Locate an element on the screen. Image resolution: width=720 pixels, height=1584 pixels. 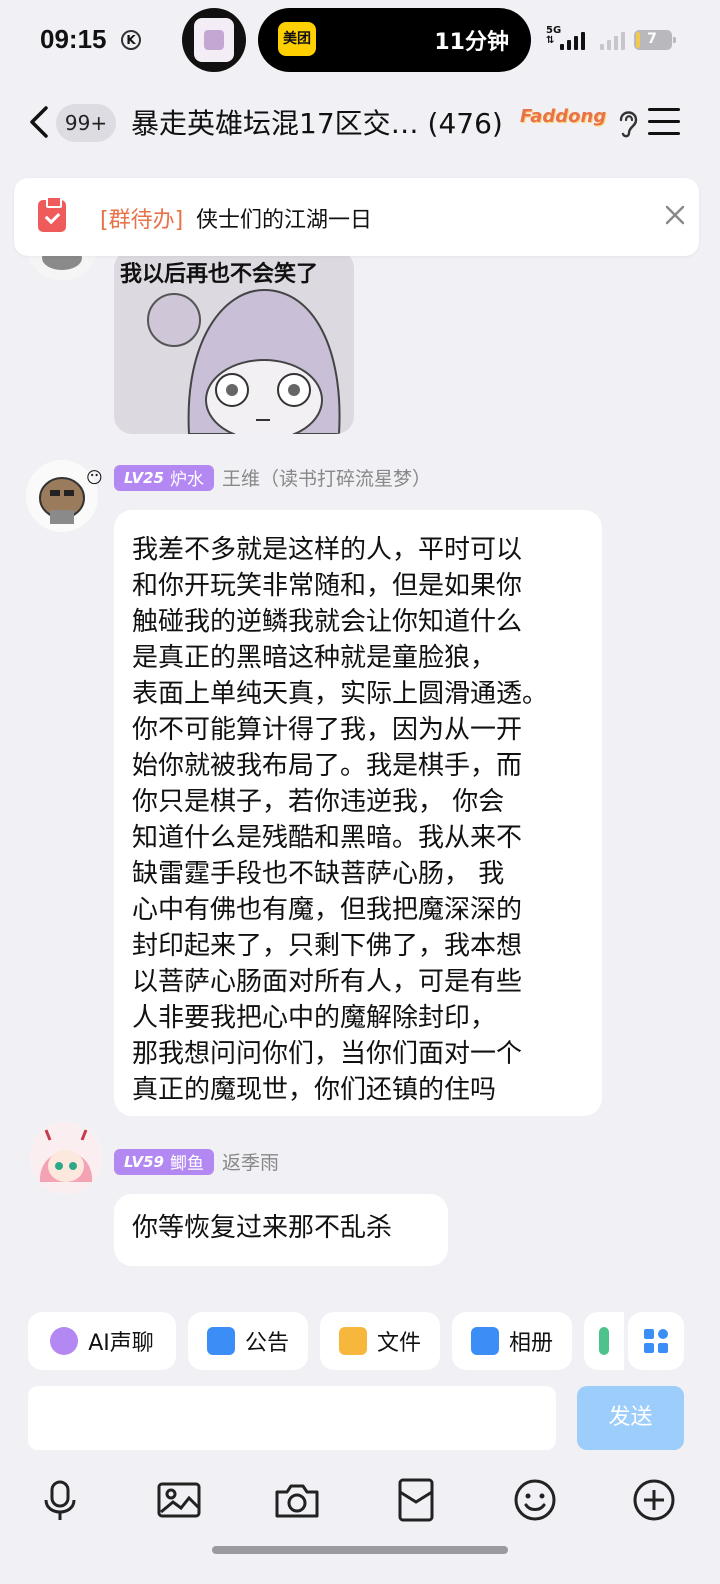
message-meta: LV59 鲫鱼 返季雨 is located at coordinates (196, 1161).